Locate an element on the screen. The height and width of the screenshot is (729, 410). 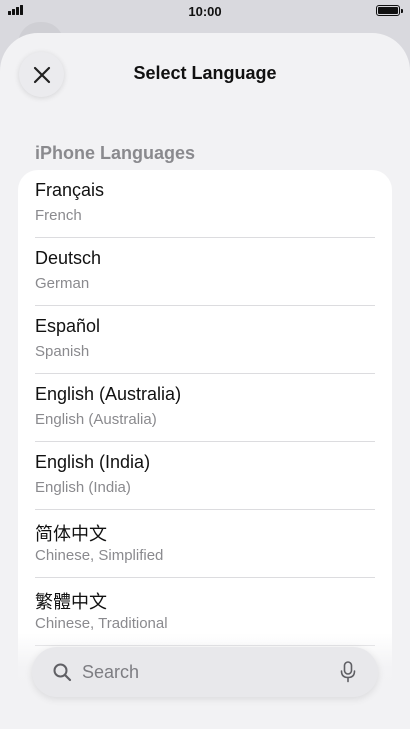
language-subtitle: French is located at coordinates (58, 215).